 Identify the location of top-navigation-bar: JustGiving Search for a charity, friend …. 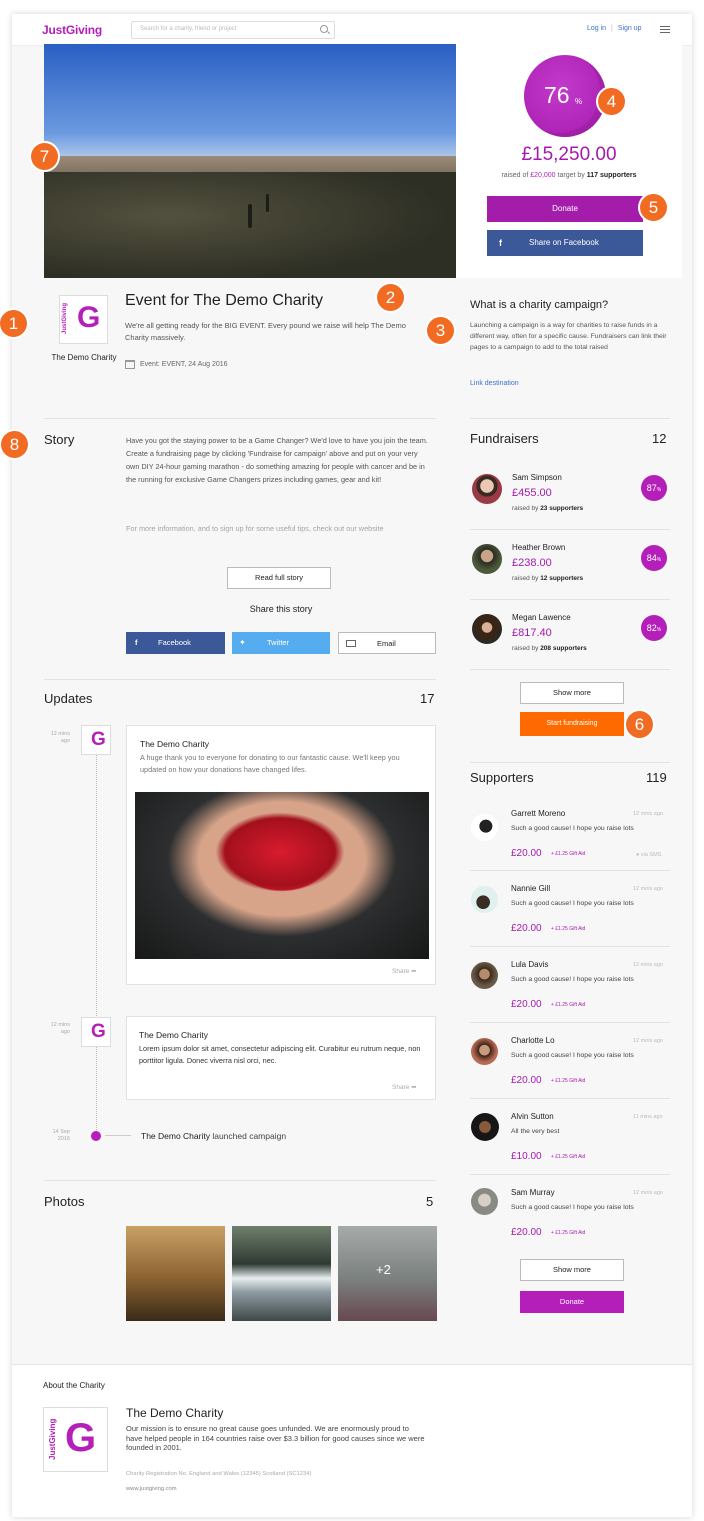
(352, 30).